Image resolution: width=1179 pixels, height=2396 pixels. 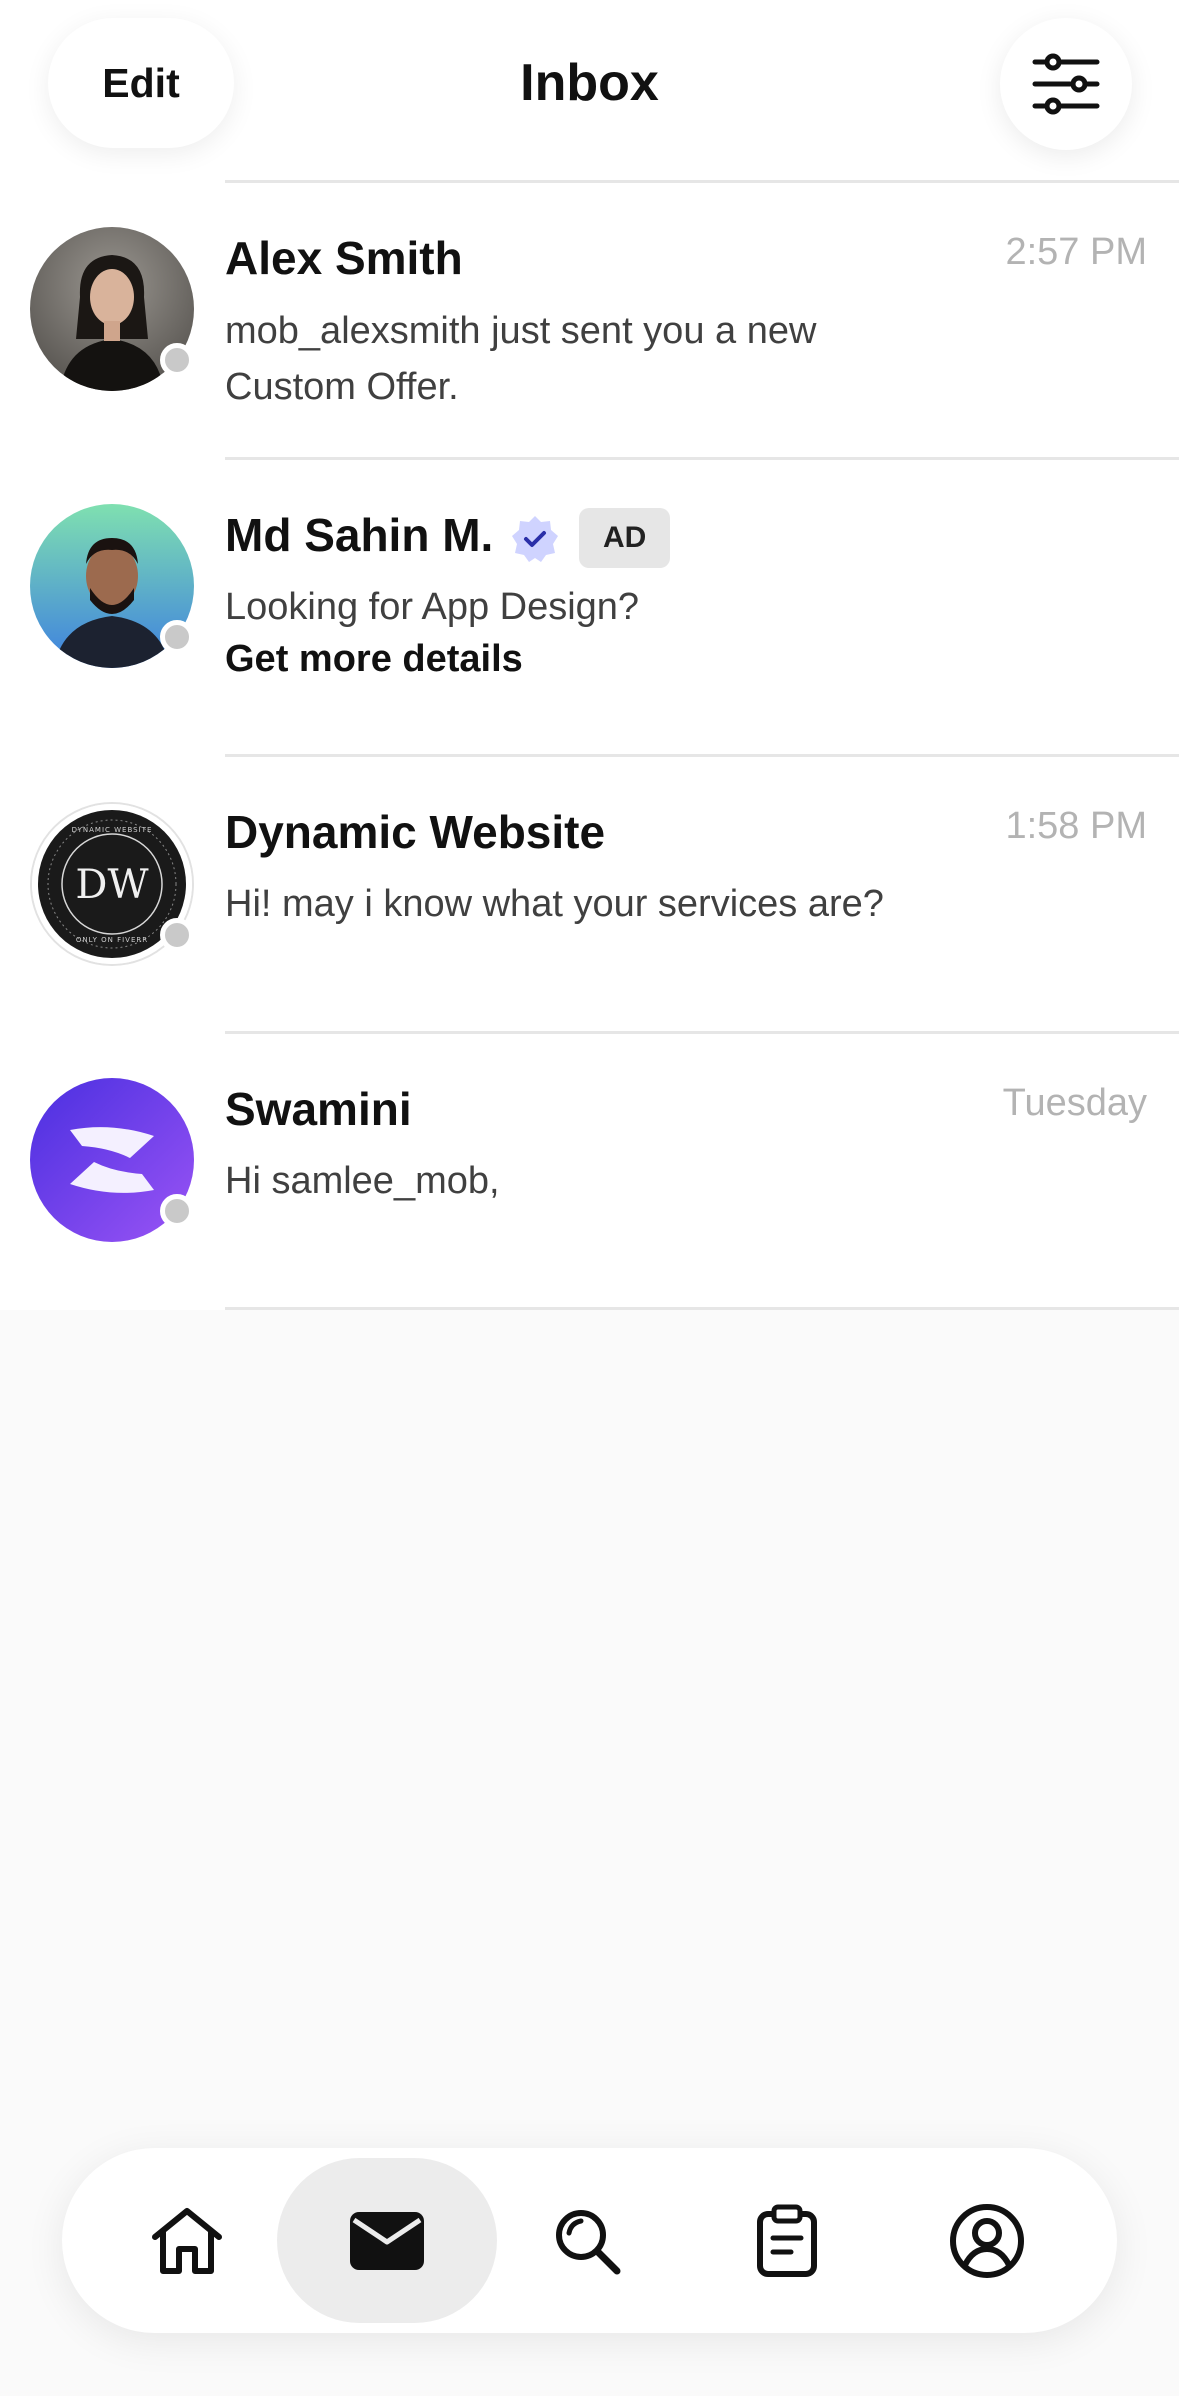 I want to click on edit-button: Edit, so click(x=141, y=83).